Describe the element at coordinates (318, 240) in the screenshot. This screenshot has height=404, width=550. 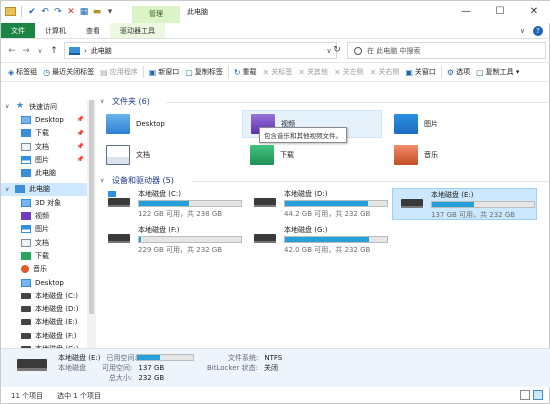
I see `drive-tile: 本地磁盘 (G:) 42.0 GB 可用，共 232 GB` at that location.